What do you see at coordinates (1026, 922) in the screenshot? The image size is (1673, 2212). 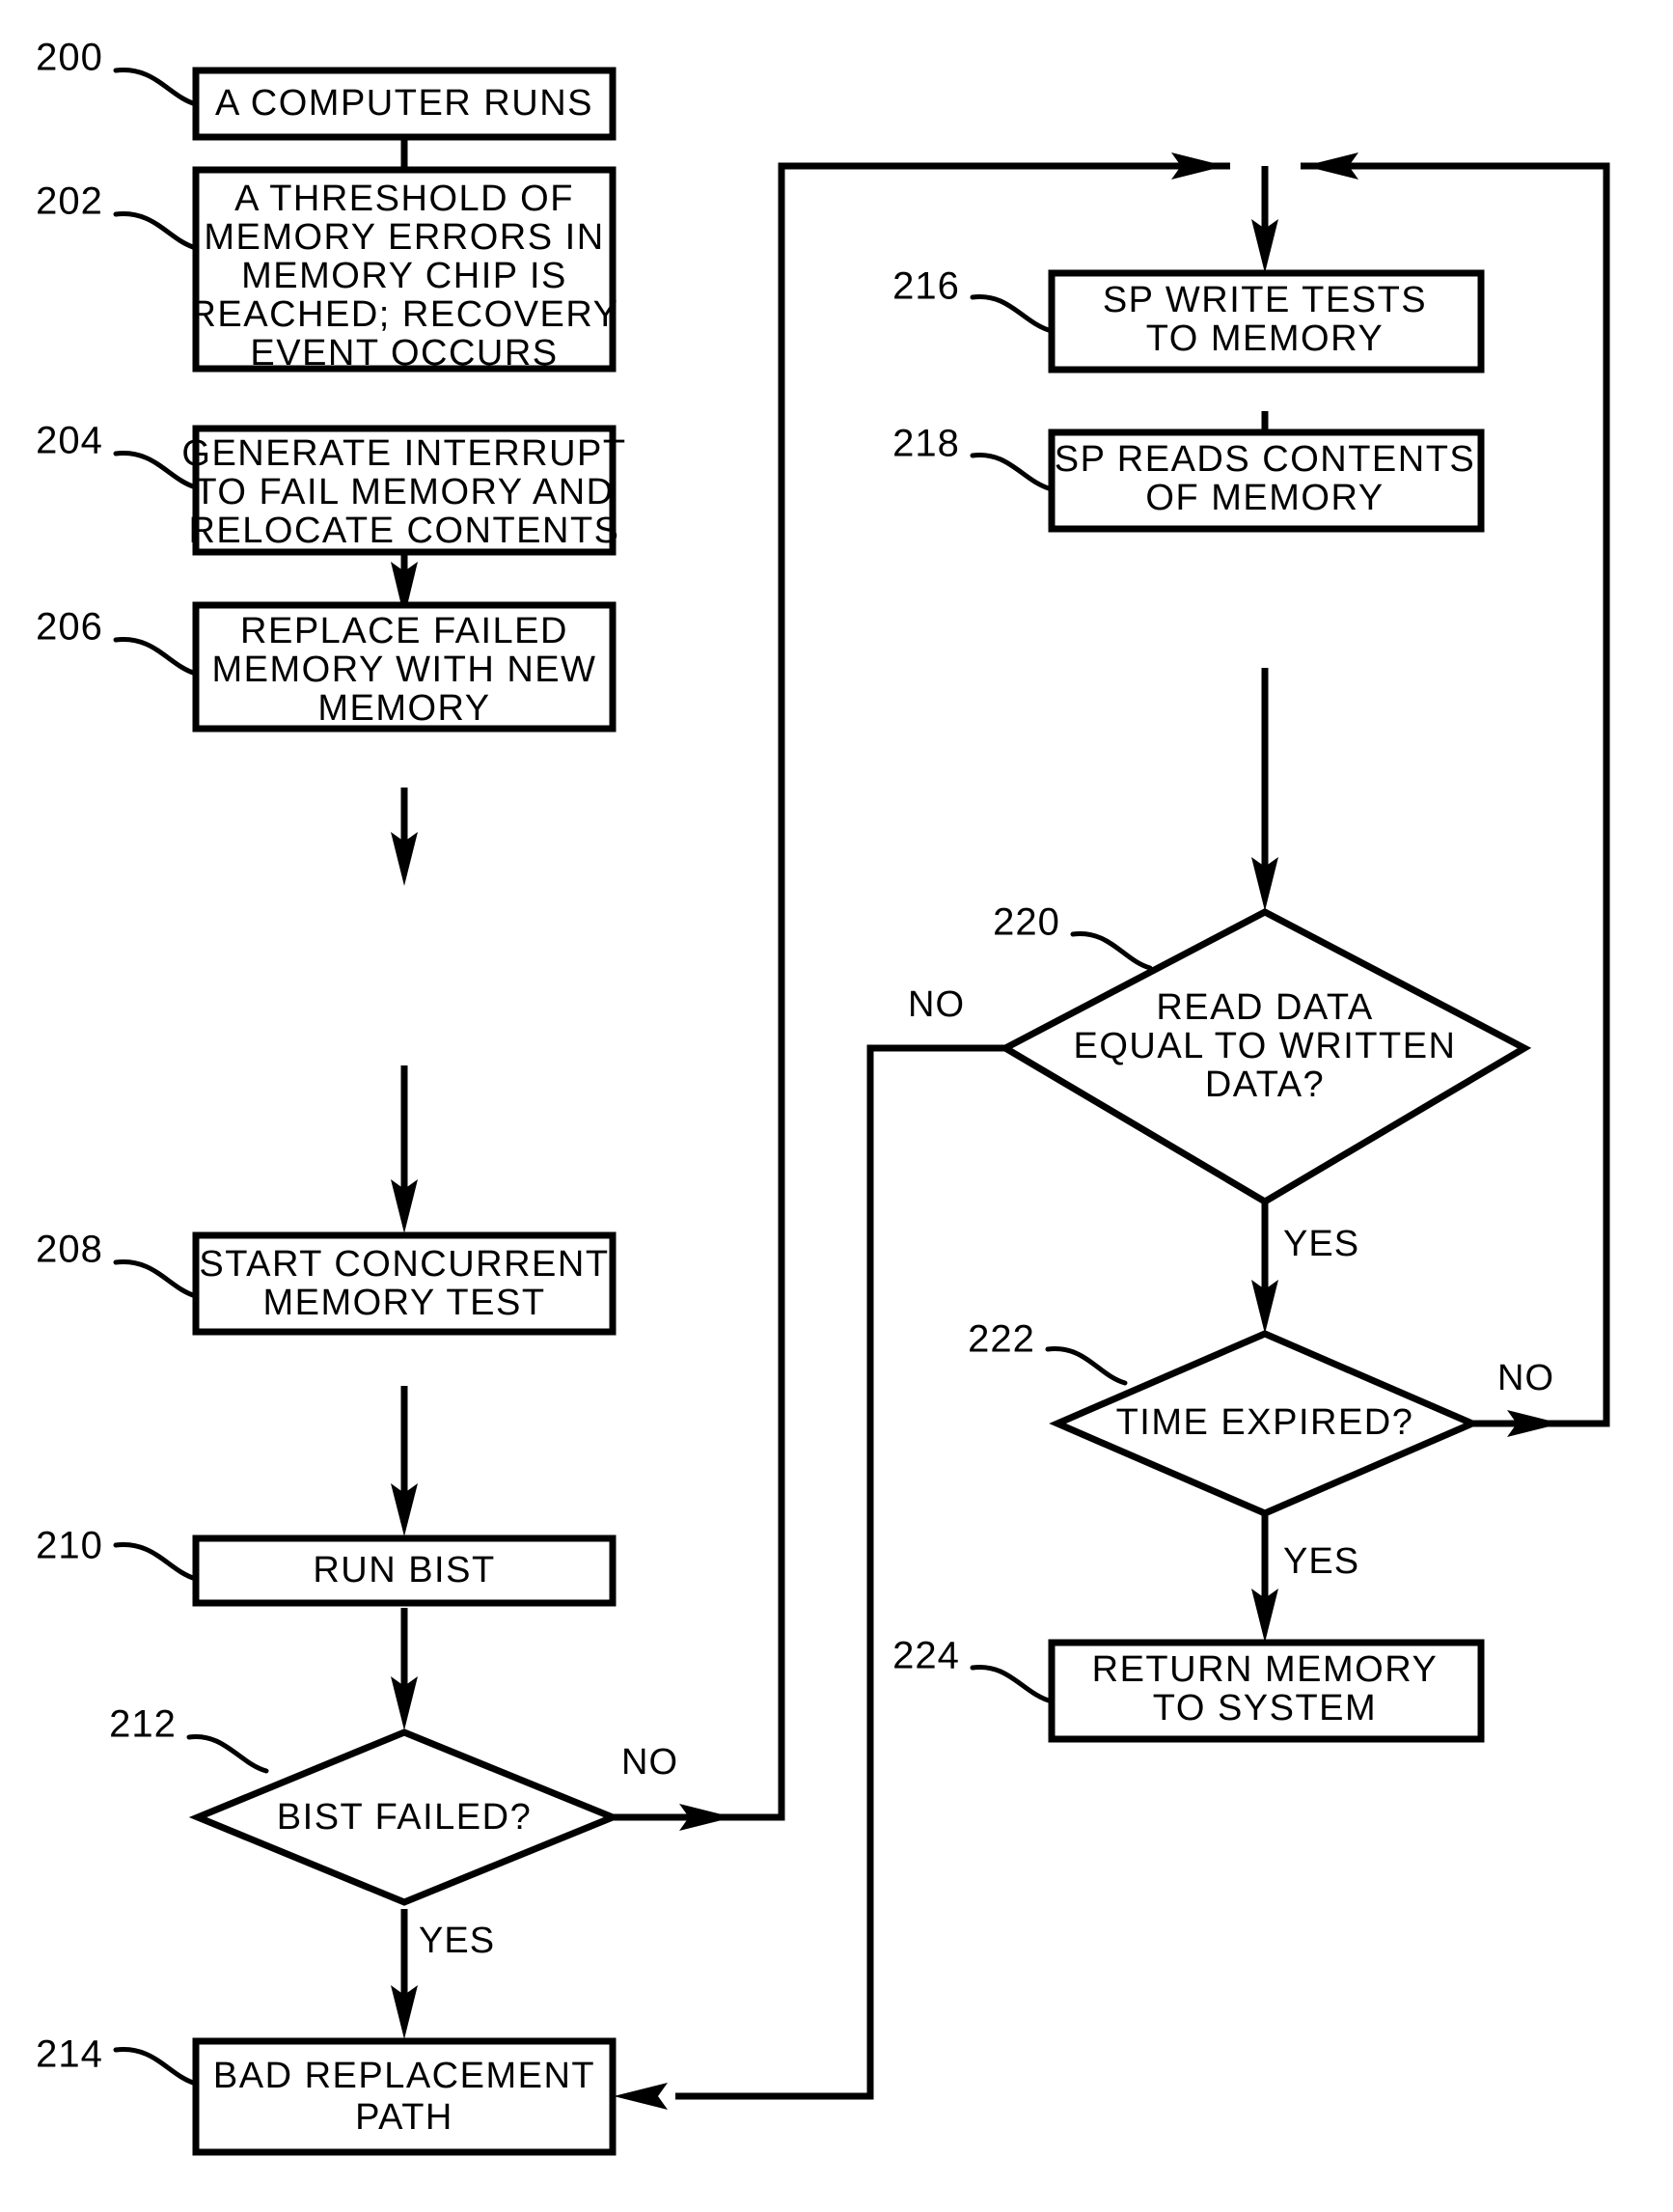 I see `ref-number-220: 220` at bounding box center [1026, 922].